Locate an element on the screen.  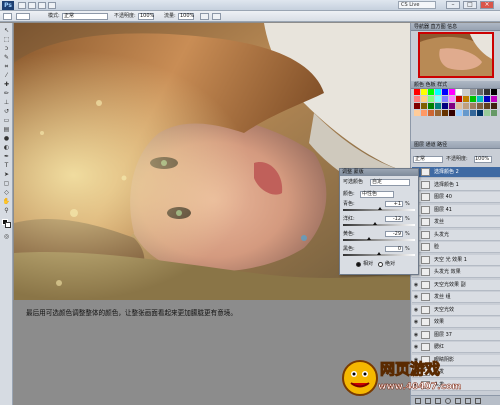
tablet-pressure-icon is located at coordinates (216, 16).